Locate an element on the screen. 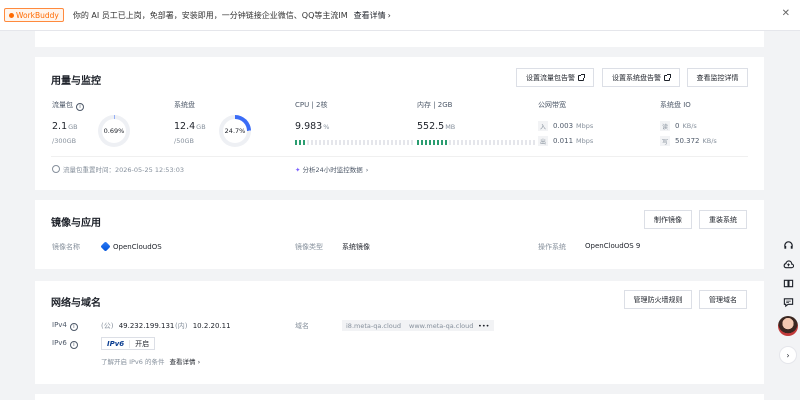  disk-read-value: 0 is located at coordinates (677, 126).